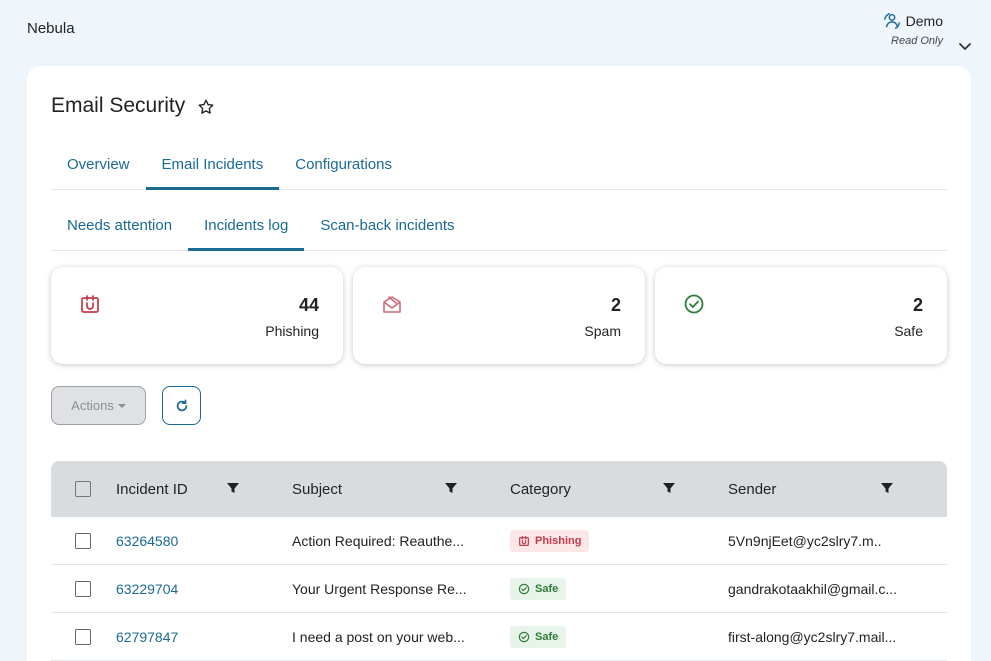 The image size is (991, 661). Describe the element at coordinates (805, 540) in the screenshot. I see `incident-sender: 5Vn9njEet@yc2slry7.m..` at that location.